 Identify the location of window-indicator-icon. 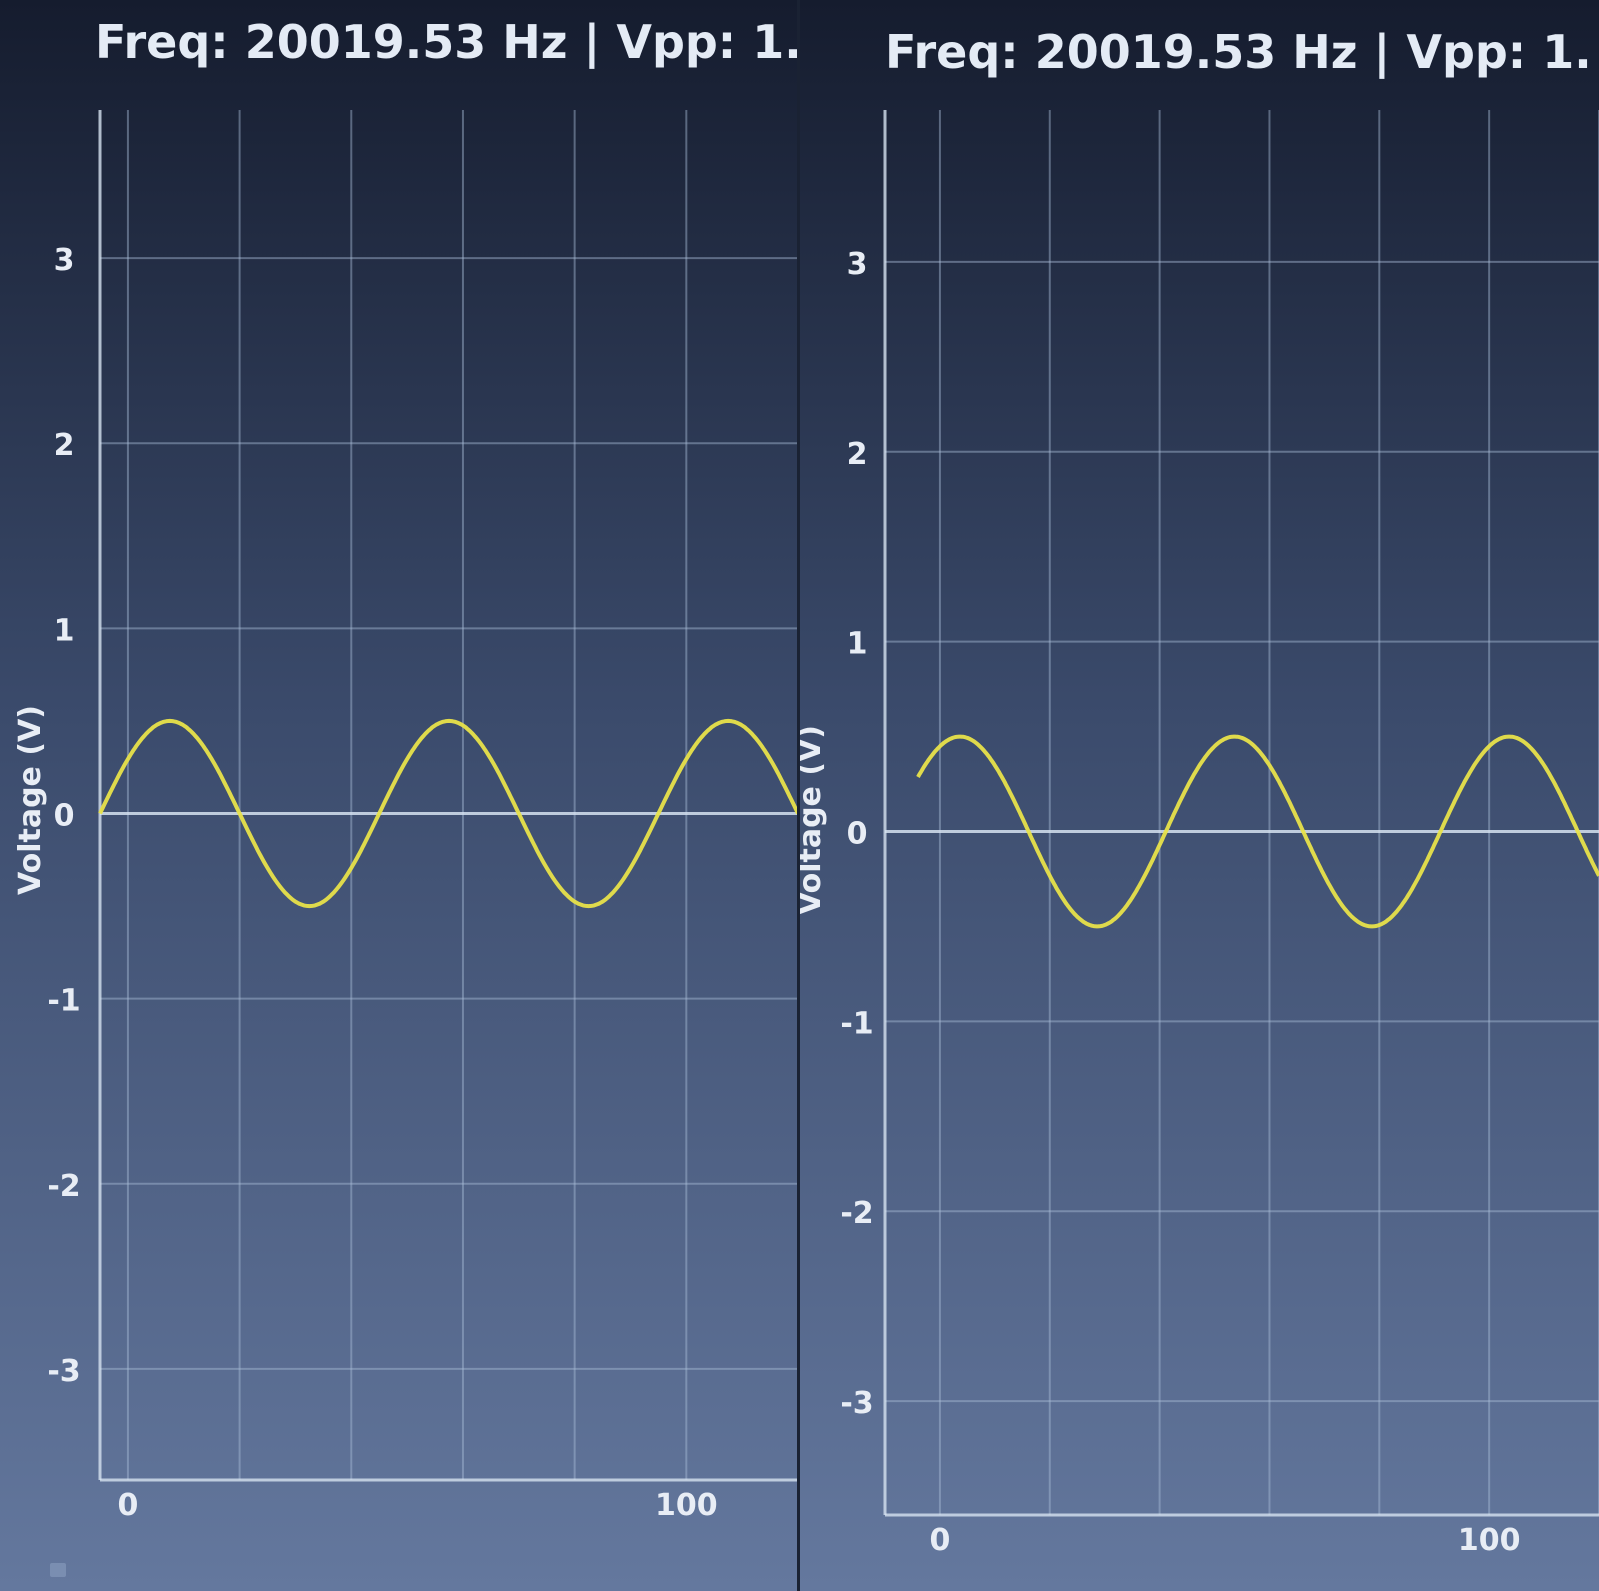
(58, 1570).